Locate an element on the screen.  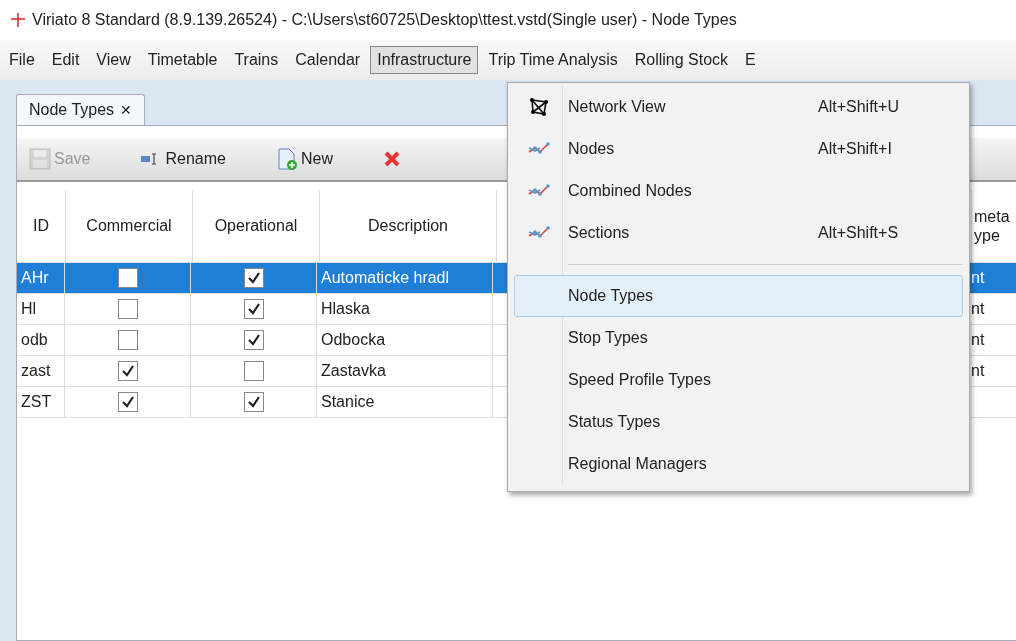
menu-label: Regional Managers is located at coordinates (637, 464).